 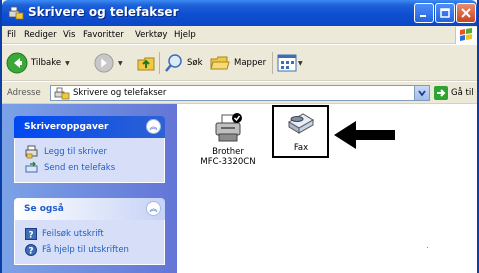 What do you see at coordinates (462, 93) in the screenshot?
I see `go-label: Gå til` at bounding box center [462, 93].